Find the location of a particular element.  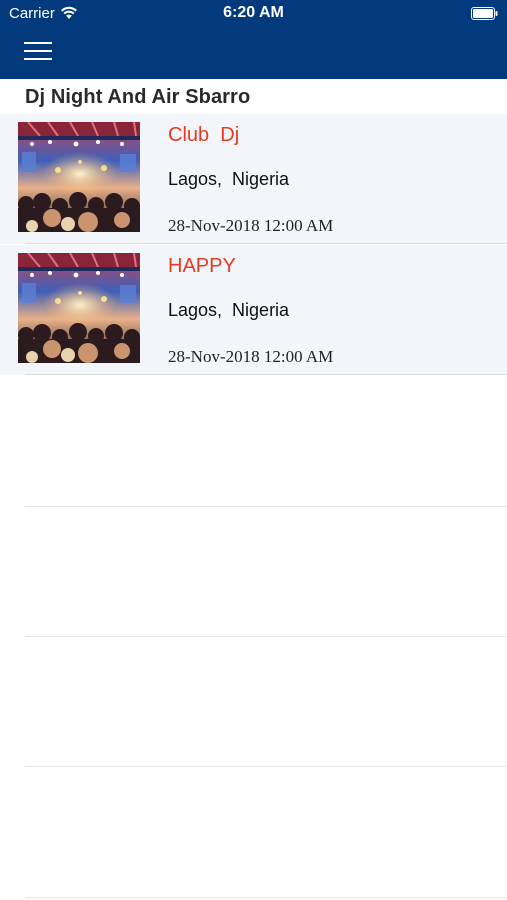

event-name: HAPPY is located at coordinates (202, 266).